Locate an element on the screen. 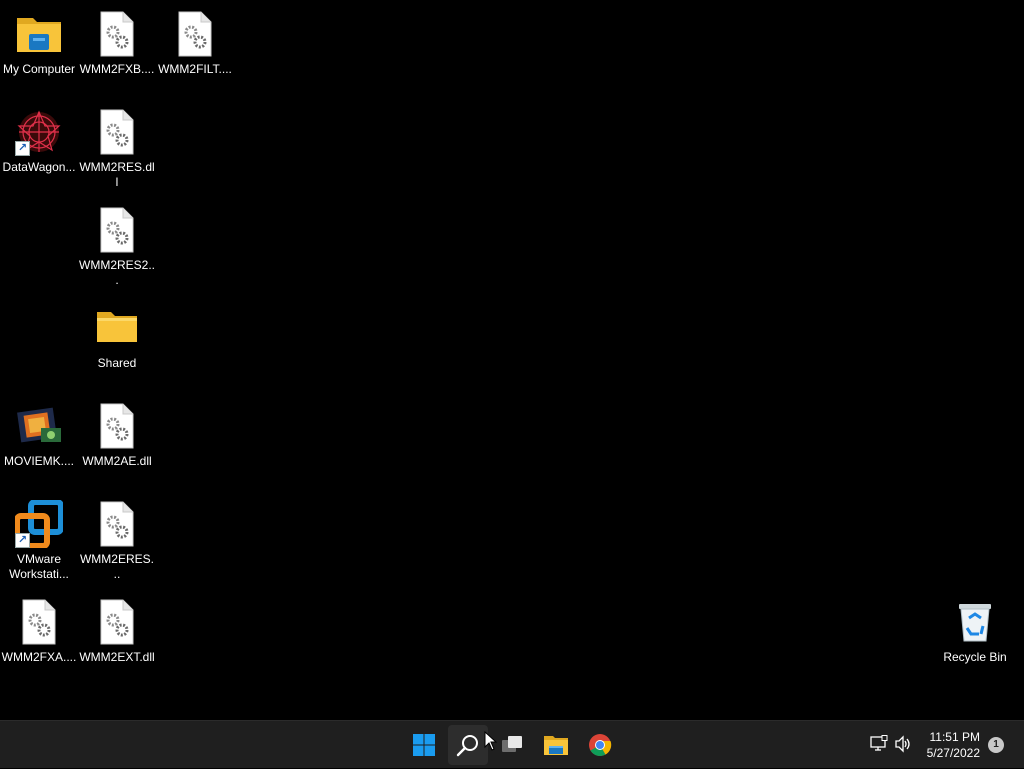  start-button is located at coordinates (424, 745).